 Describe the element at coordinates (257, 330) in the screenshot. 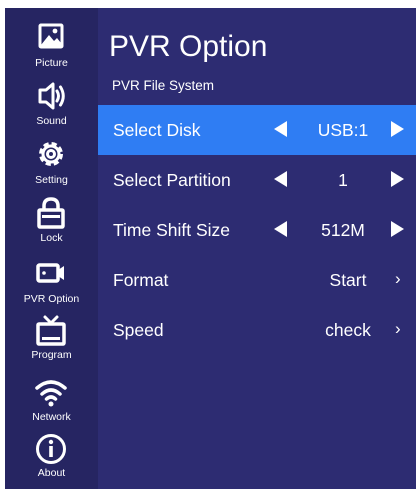

I see `menu-row-speed: Speed check ›` at that location.